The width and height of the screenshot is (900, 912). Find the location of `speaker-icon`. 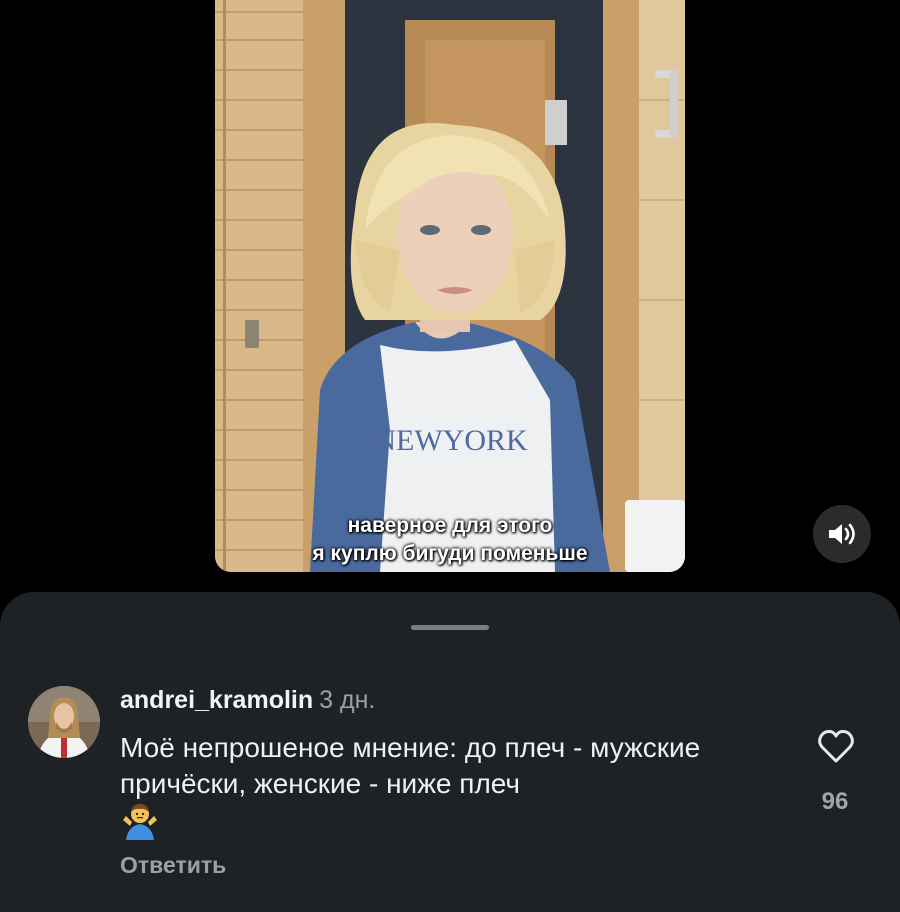

speaker-icon is located at coordinates (842, 534).